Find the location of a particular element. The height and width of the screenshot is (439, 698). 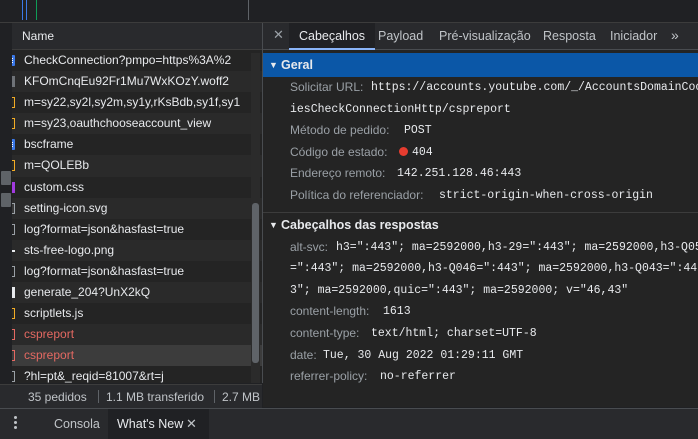

header-key: alt-svc: is located at coordinates (309, 246).